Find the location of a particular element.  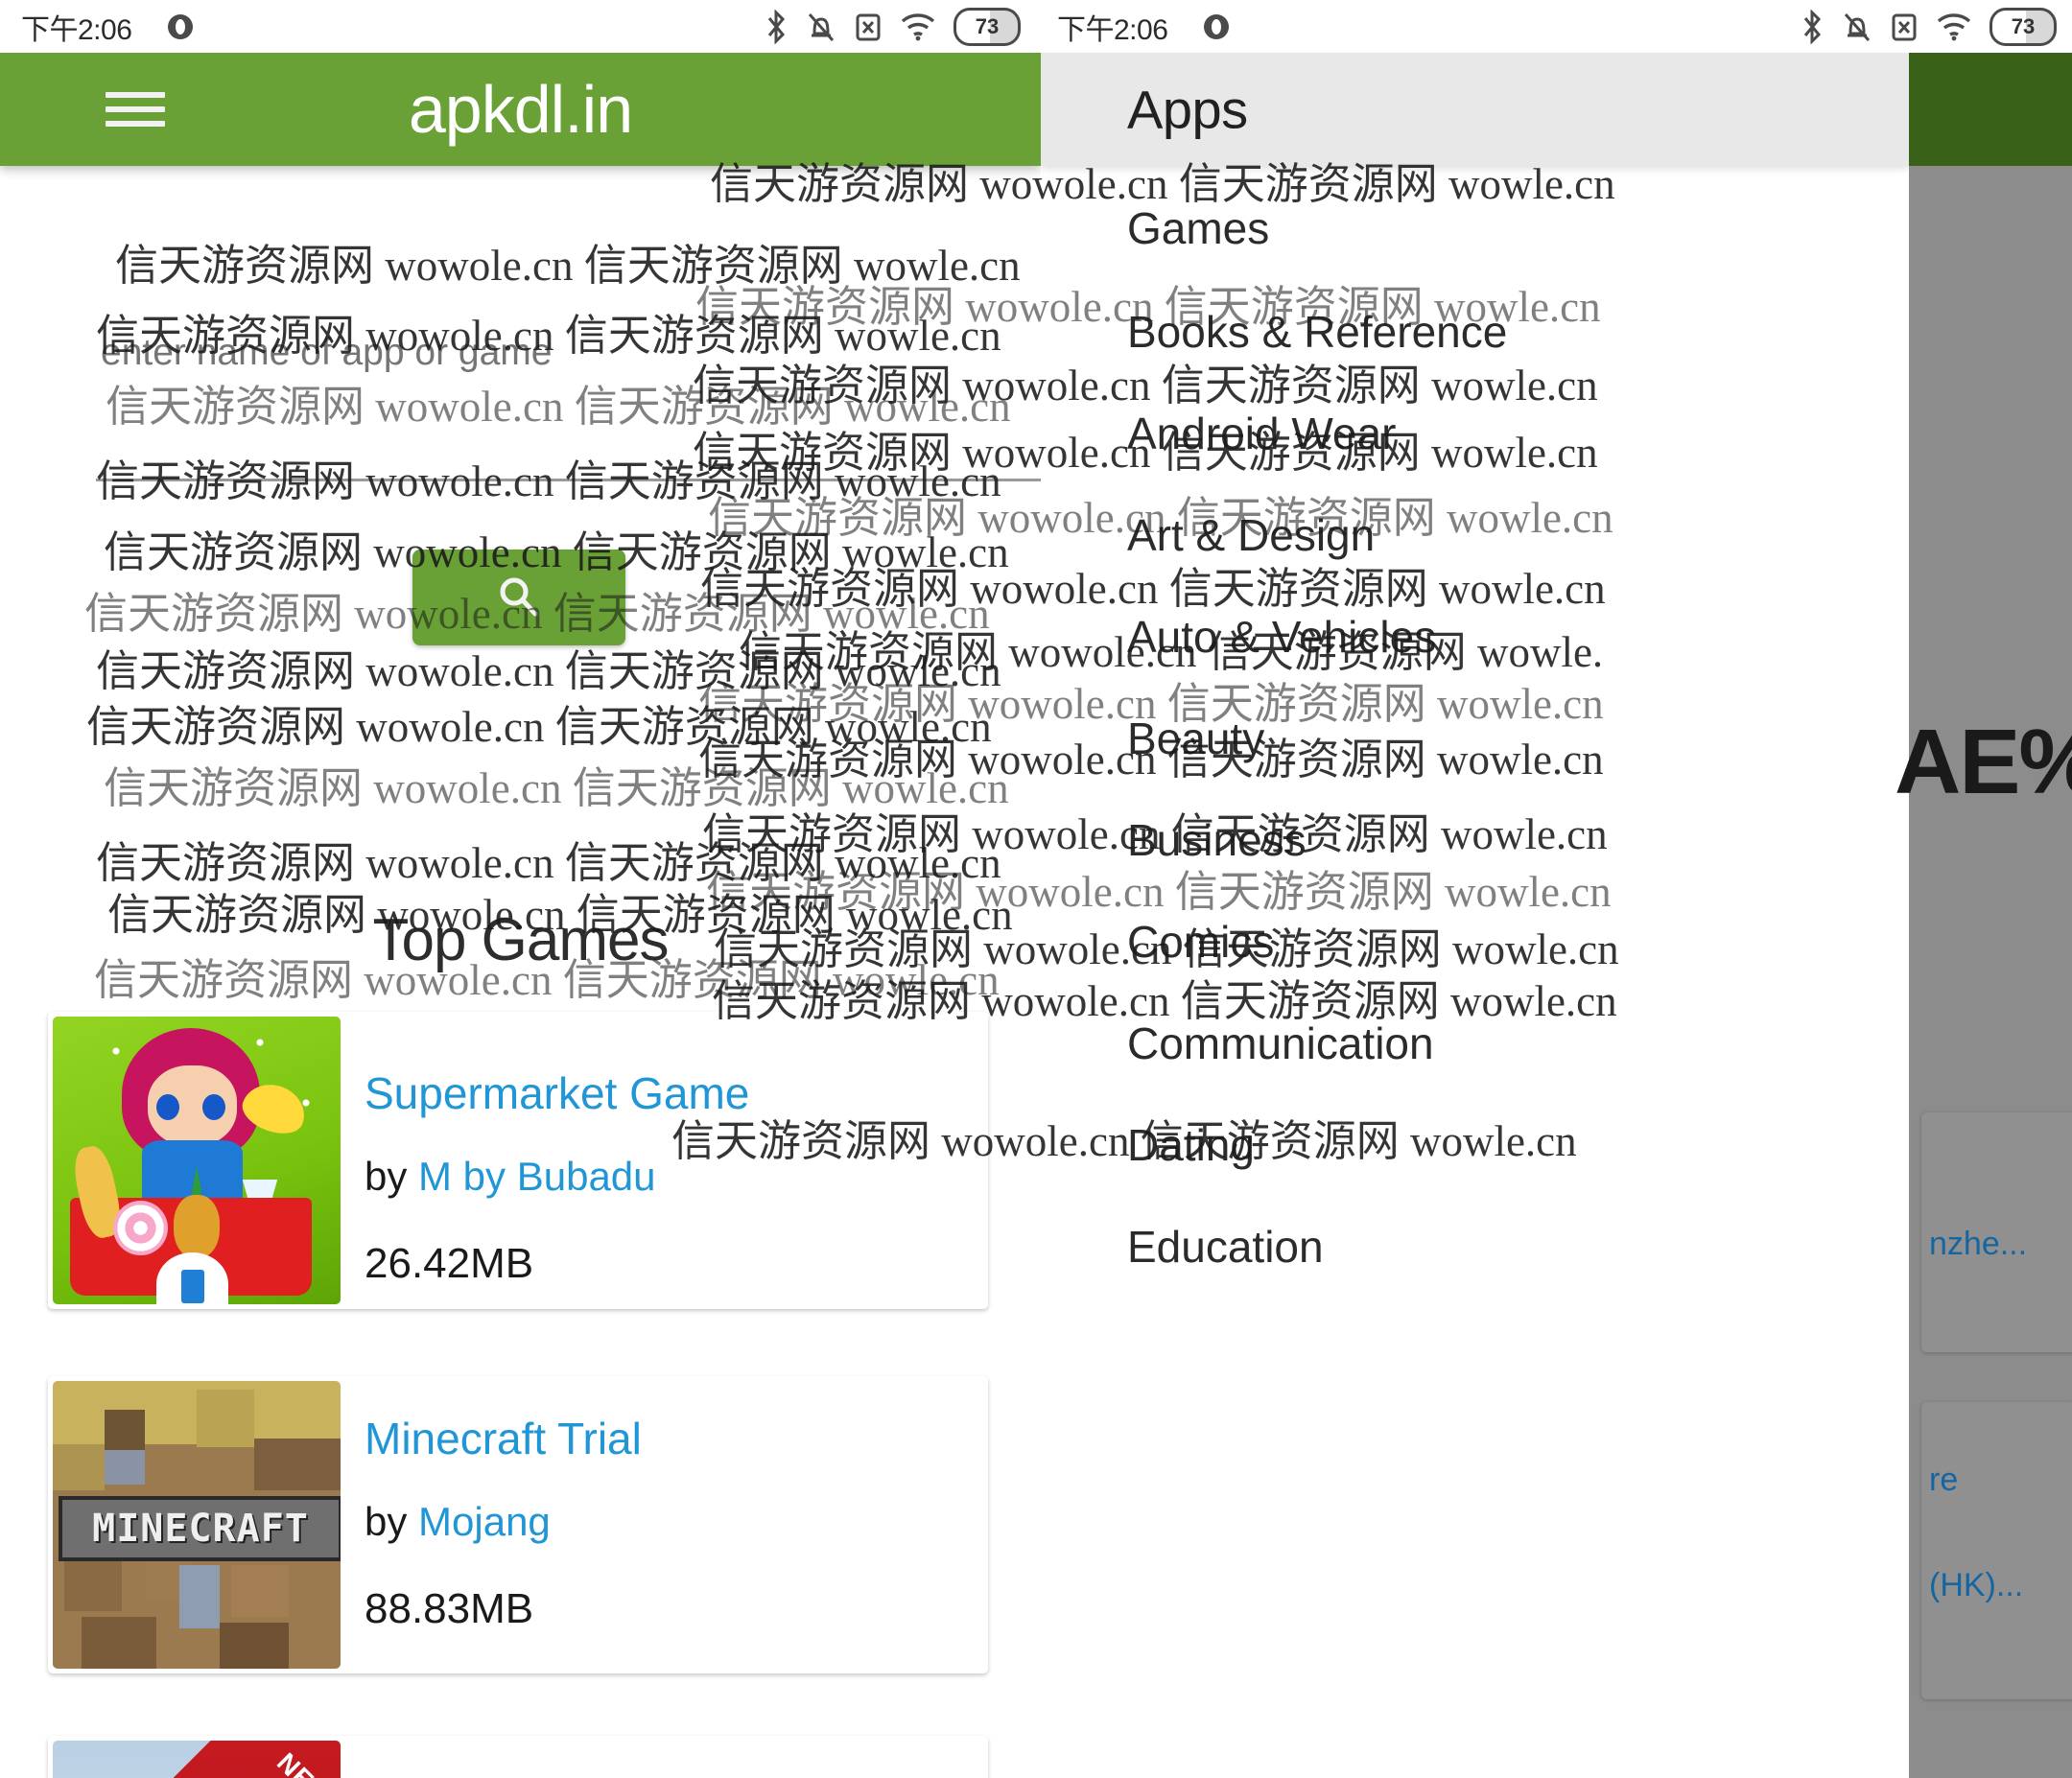

category-item-comics: Comics is located at coordinates (1200, 942).